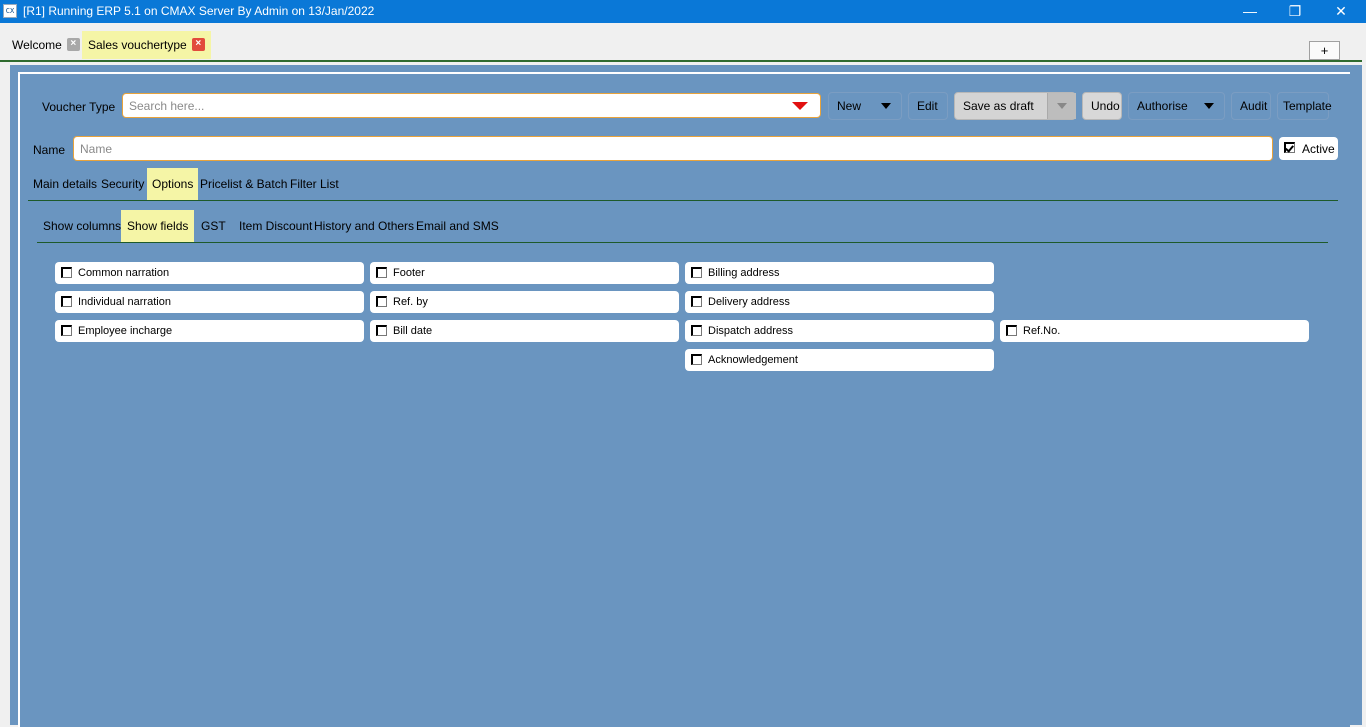 Image resolution: width=1366 pixels, height=727 pixels. I want to click on field-acknowledgement: Acknowledgement, so click(839, 360).